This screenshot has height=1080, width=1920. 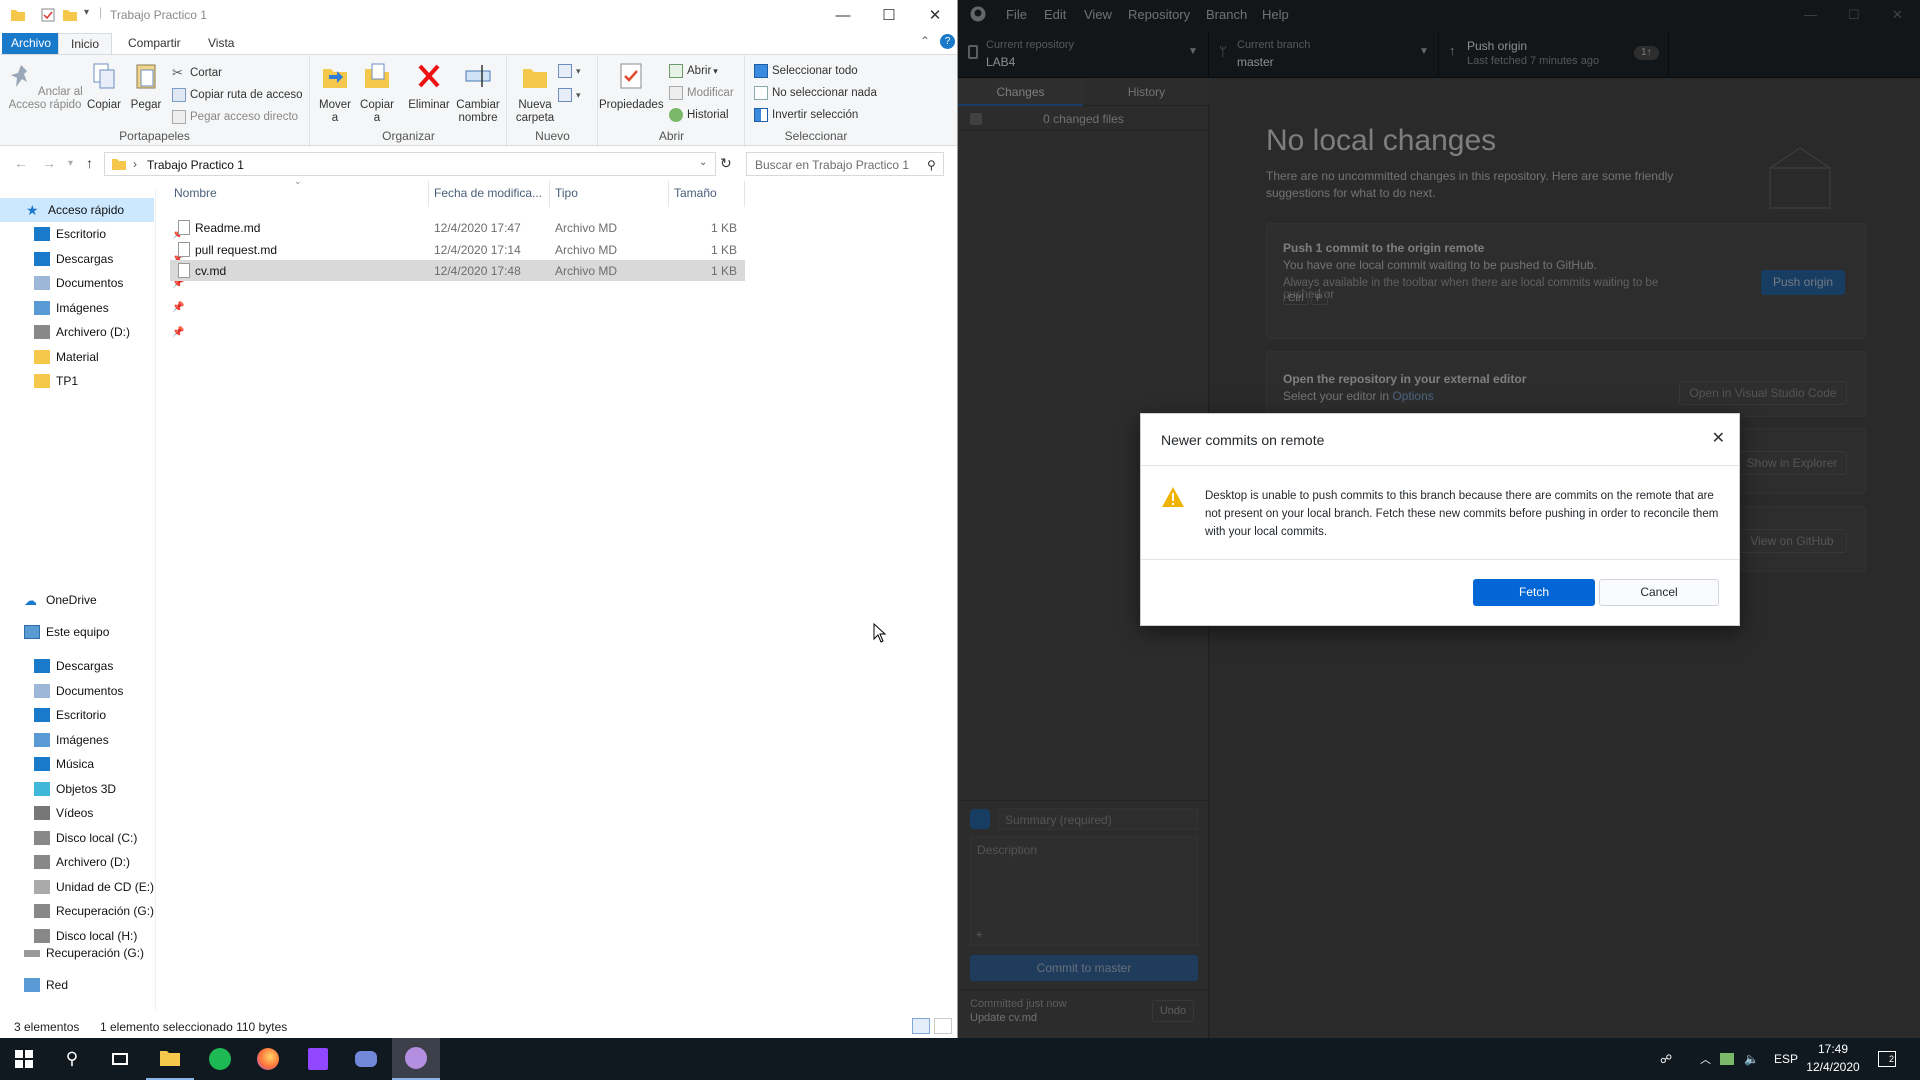 I want to click on copy-button: Copiar, so click(x=104, y=86).